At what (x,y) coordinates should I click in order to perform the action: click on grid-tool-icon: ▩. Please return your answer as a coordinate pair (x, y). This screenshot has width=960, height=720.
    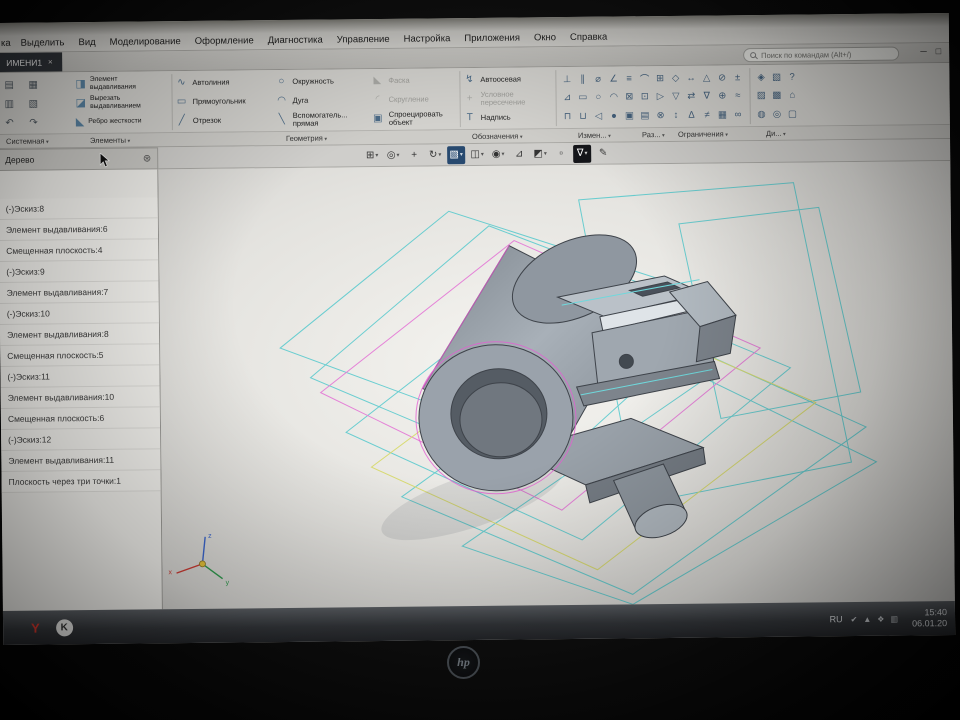
    Looking at the image, I should click on (777, 95).